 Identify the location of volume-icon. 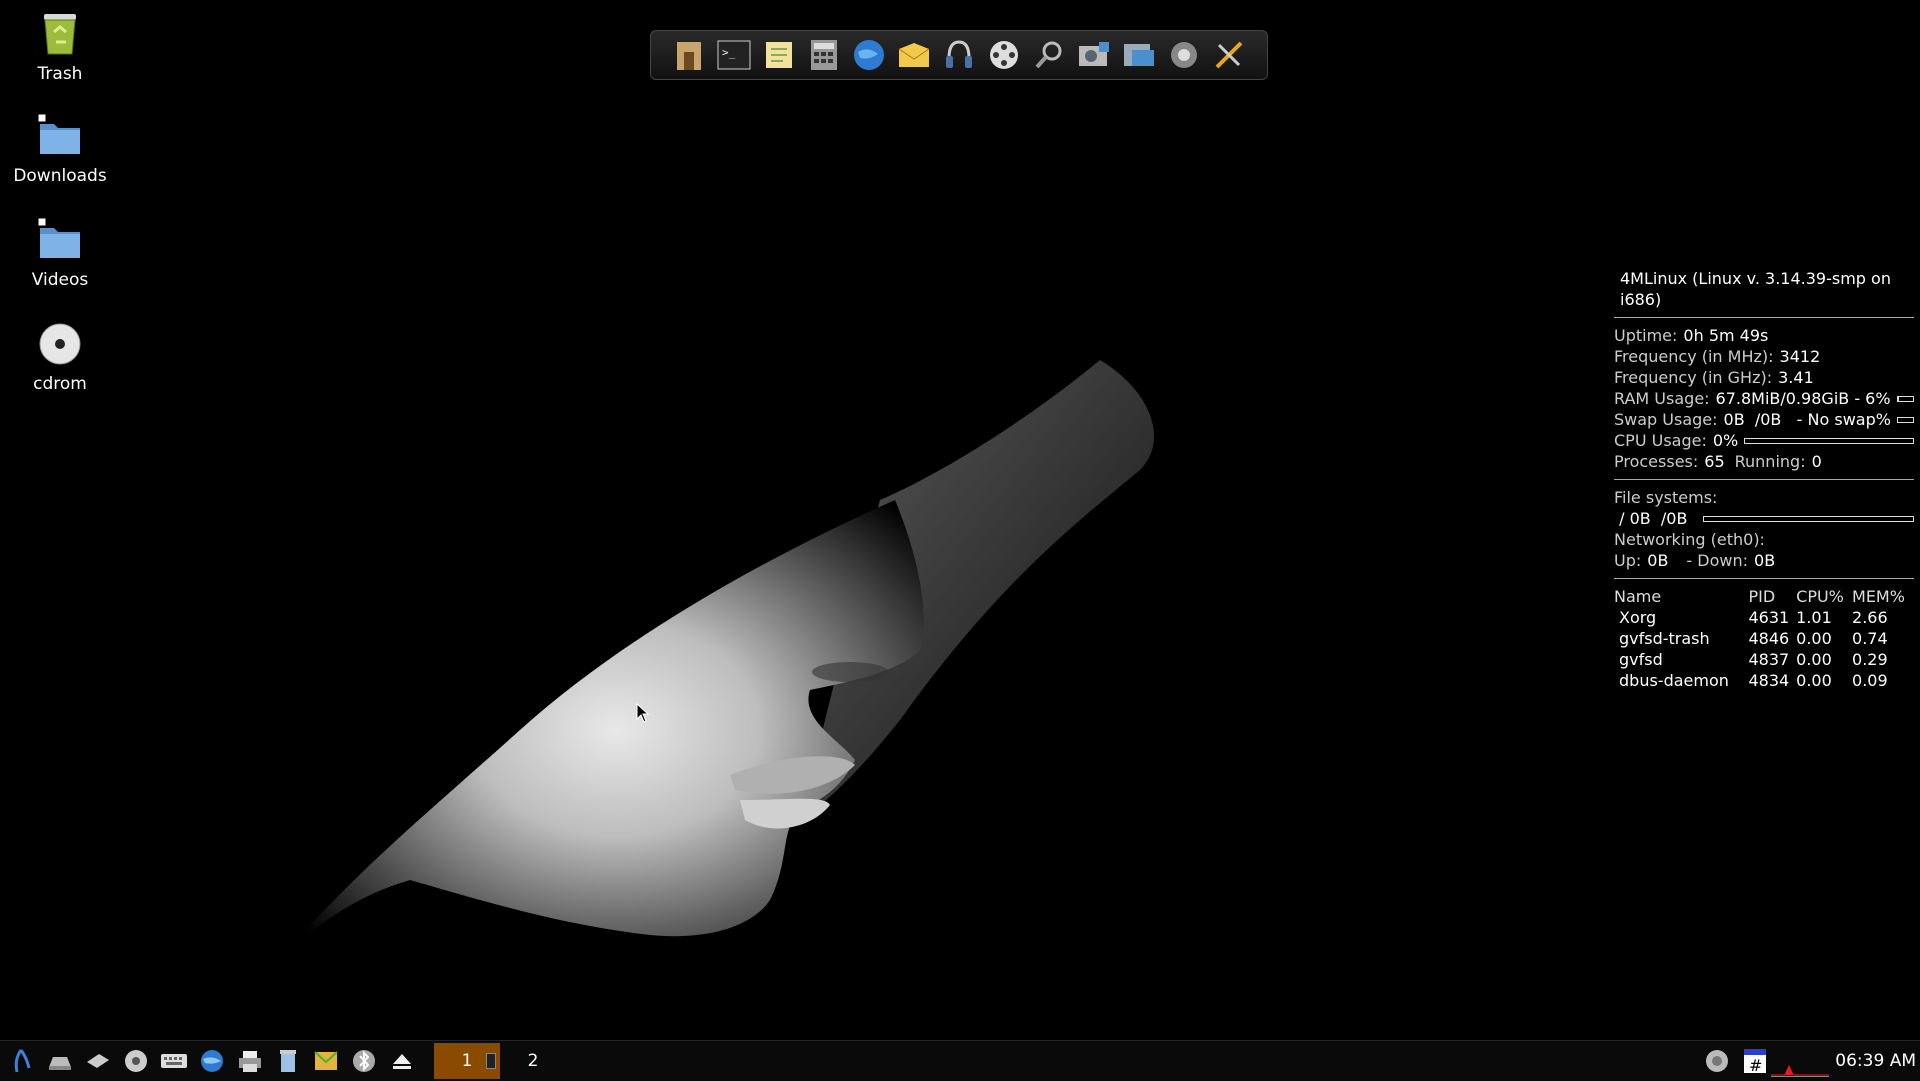
(1717, 1061).